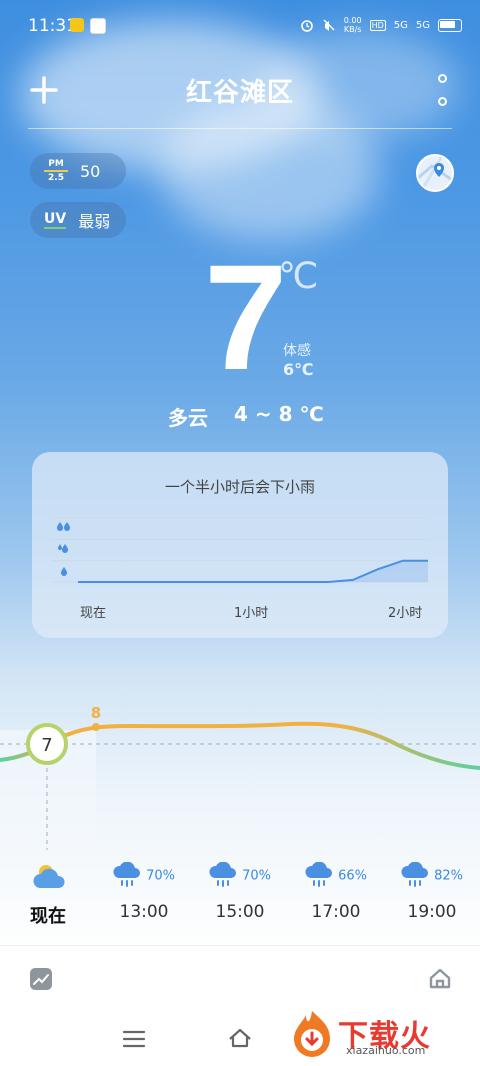 The height and width of the screenshot is (1066, 480). What do you see at coordinates (88, 26) in the screenshot?
I see `notification-icons` at bounding box center [88, 26].